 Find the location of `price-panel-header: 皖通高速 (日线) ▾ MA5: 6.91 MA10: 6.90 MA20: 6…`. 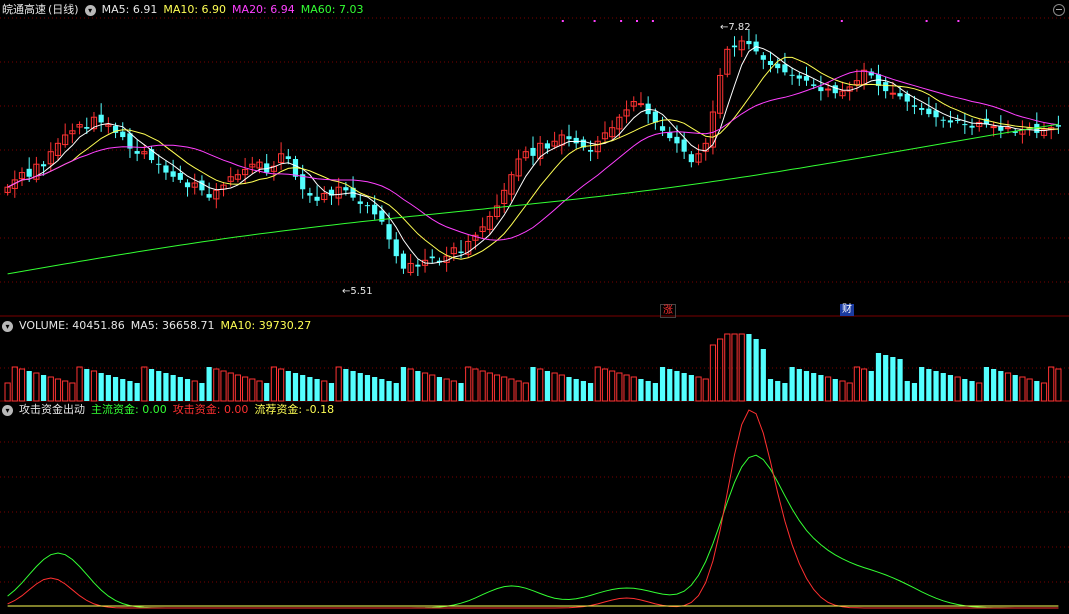

price-panel-header: 皖通高速 (日线) ▾ MA5: 6.91 MA10: 6.90 MA20: 6… is located at coordinates (181, 10).